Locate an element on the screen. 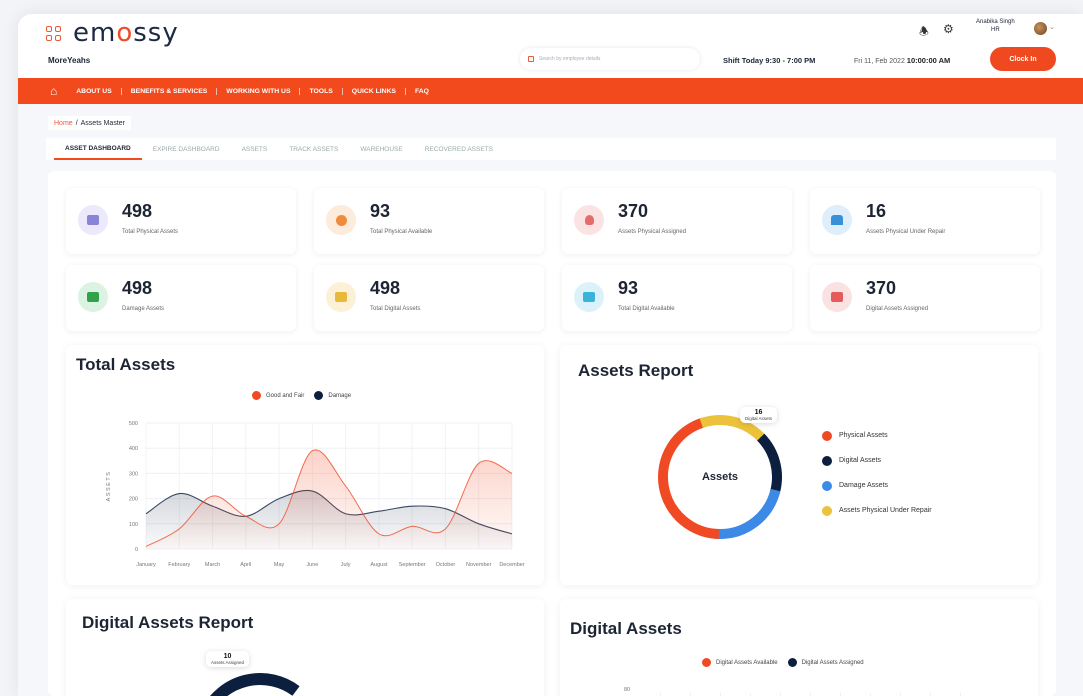 The height and width of the screenshot is (696, 1083). x-tick-label: January is located at coordinates (146, 565).